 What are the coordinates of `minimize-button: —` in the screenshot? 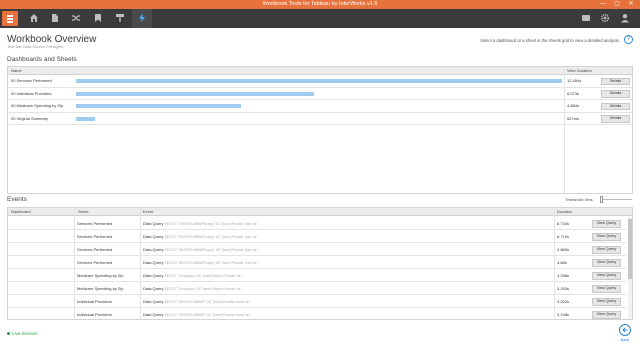 It's located at (603, 4).